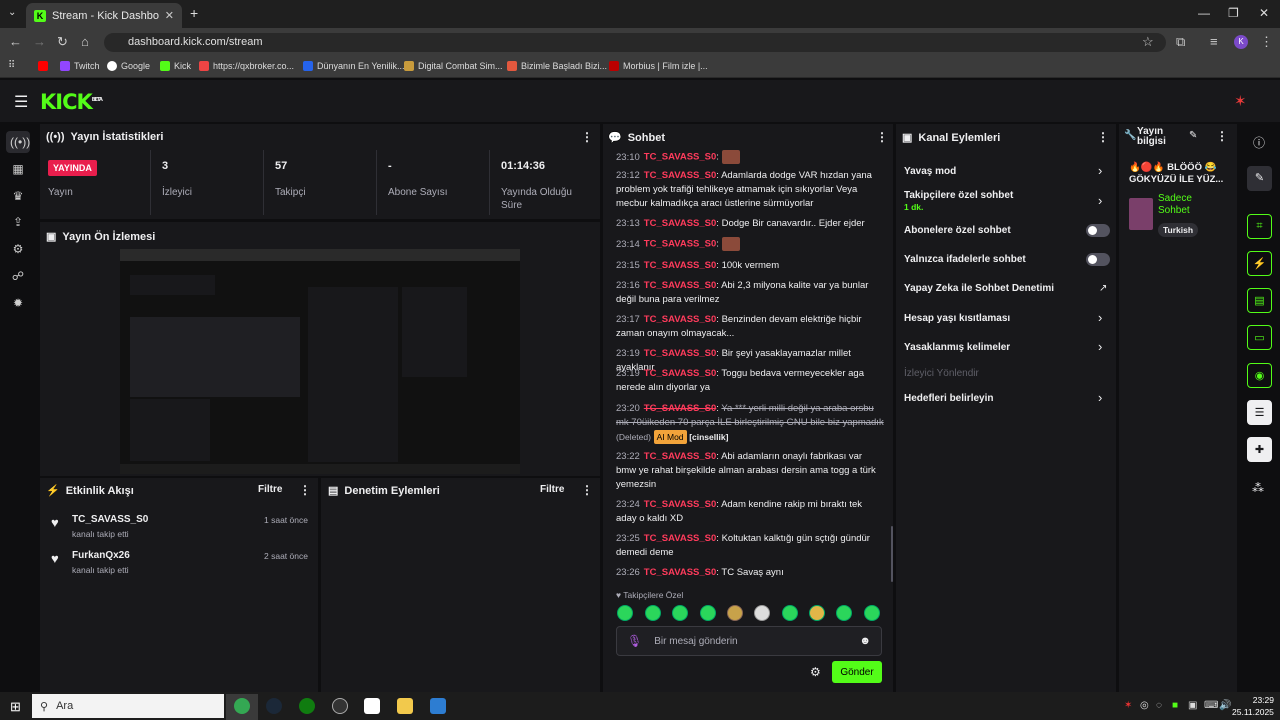 The width and height of the screenshot is (1280, 720). Describe the element at coordinates (1128, 705) in the screenshot. I see `tray-icon: ✶` at that location.